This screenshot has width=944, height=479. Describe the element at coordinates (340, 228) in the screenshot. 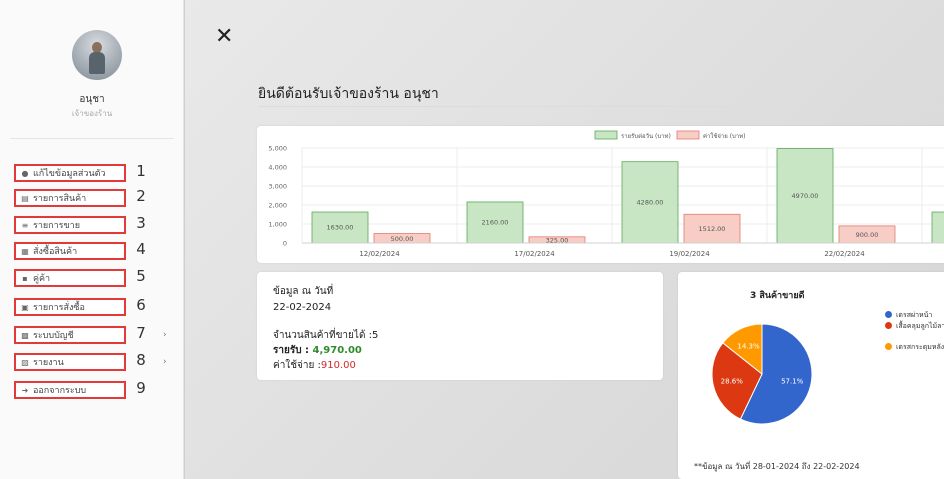

I see `bar-value-label: 1630.00` at that location.